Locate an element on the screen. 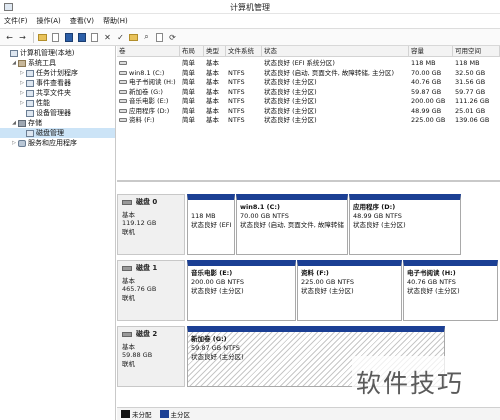 The image size is (500, 420). tree-item: ▷ 服务和应用程序 is located at coordinates (57, 143).